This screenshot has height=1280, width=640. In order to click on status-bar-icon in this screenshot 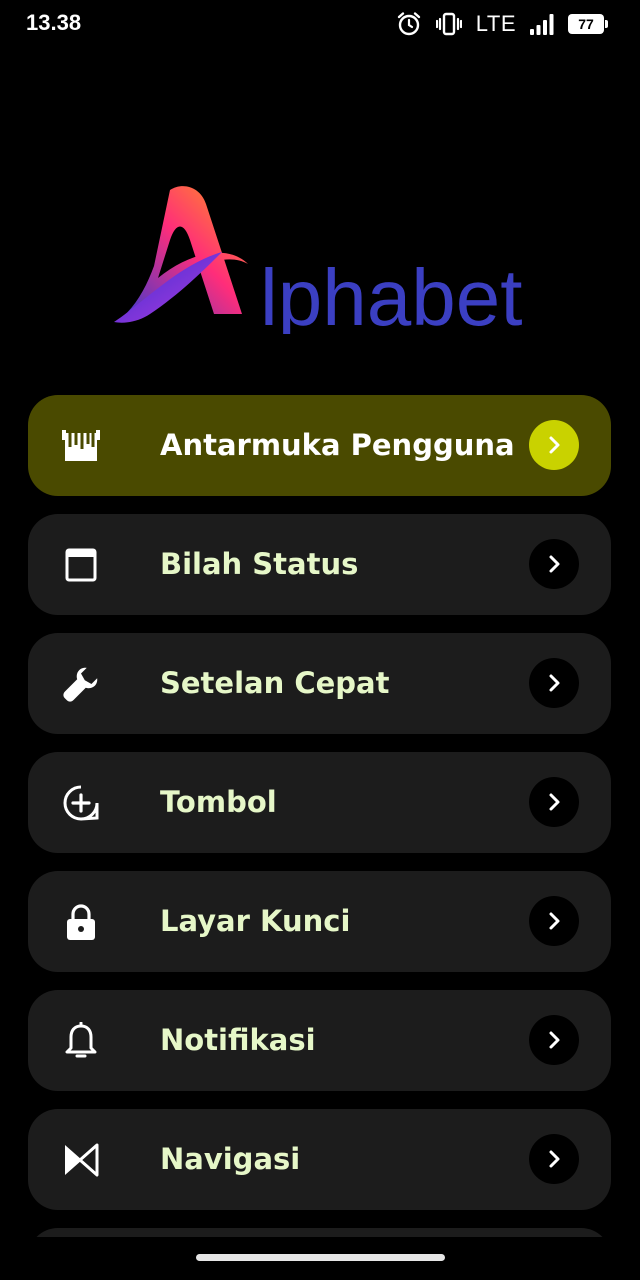, I will do `click(81, 565)`.